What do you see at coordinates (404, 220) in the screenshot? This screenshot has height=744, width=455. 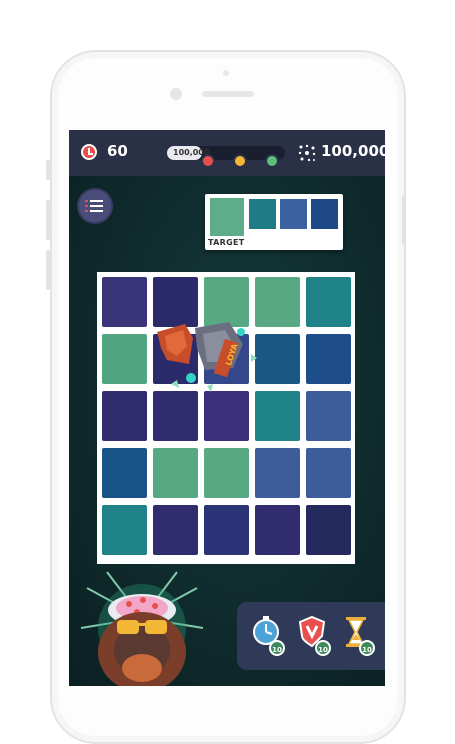 I see `phone-power-button` at bounding box center [404, 220].